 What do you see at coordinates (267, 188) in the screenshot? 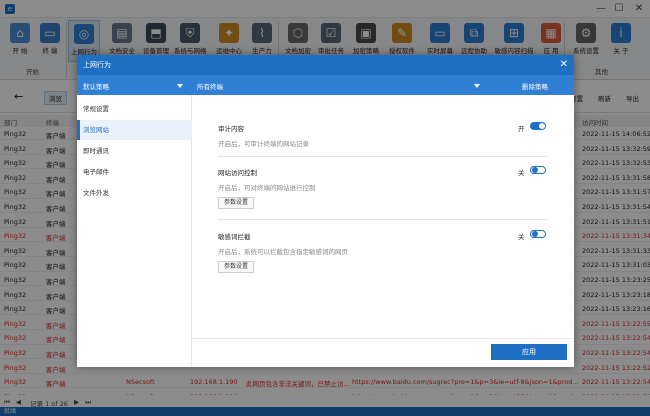
I see `setting-description: 开启后，可对终端的网站进行控制` at bounding box center [267, 188].